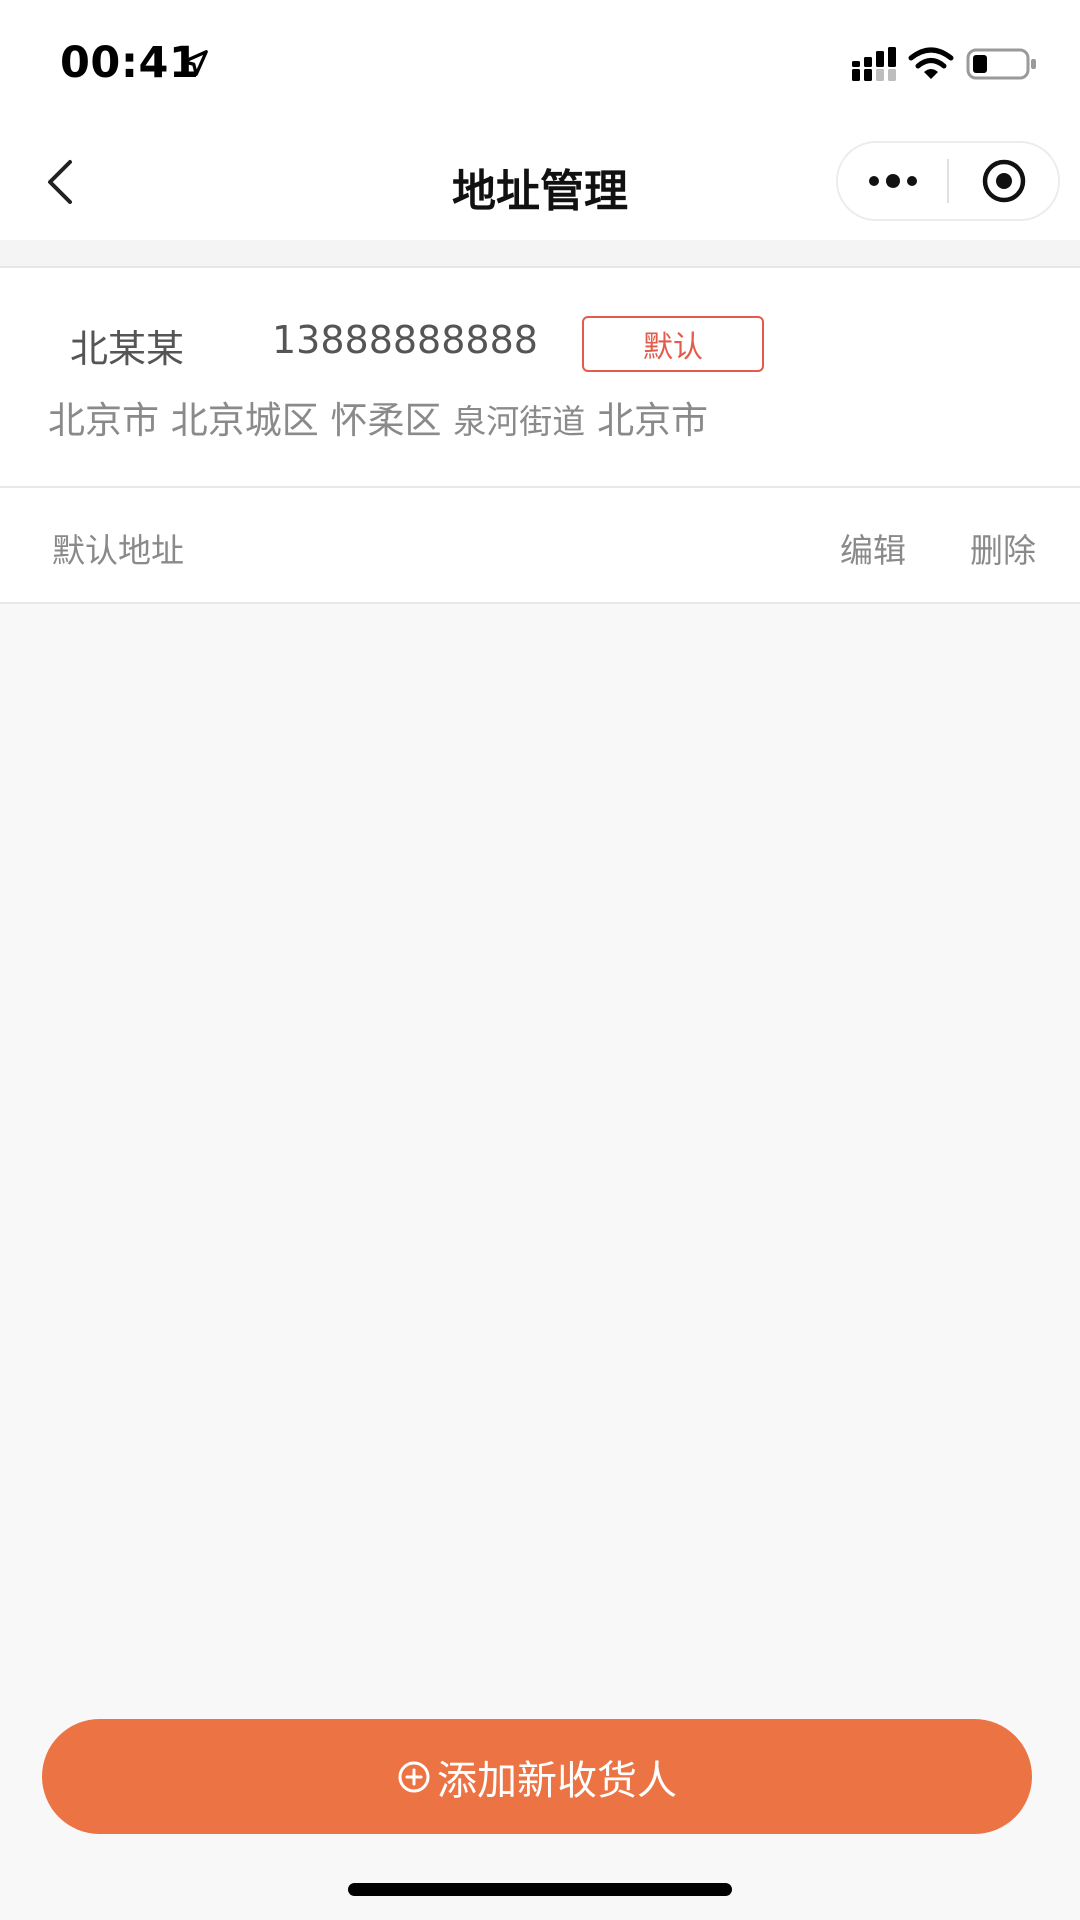  What do you see at coordinates (931, 63) in the screenshot?
I see `wifi-icon` at bounding box center [931, 63].